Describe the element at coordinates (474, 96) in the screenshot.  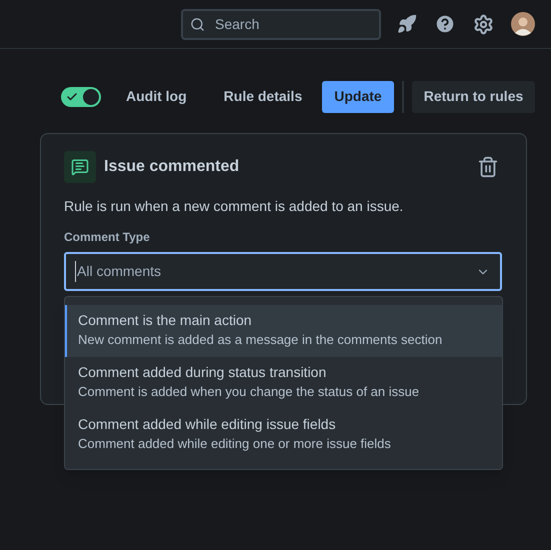
I see `return-button: Return to rules` at that location.